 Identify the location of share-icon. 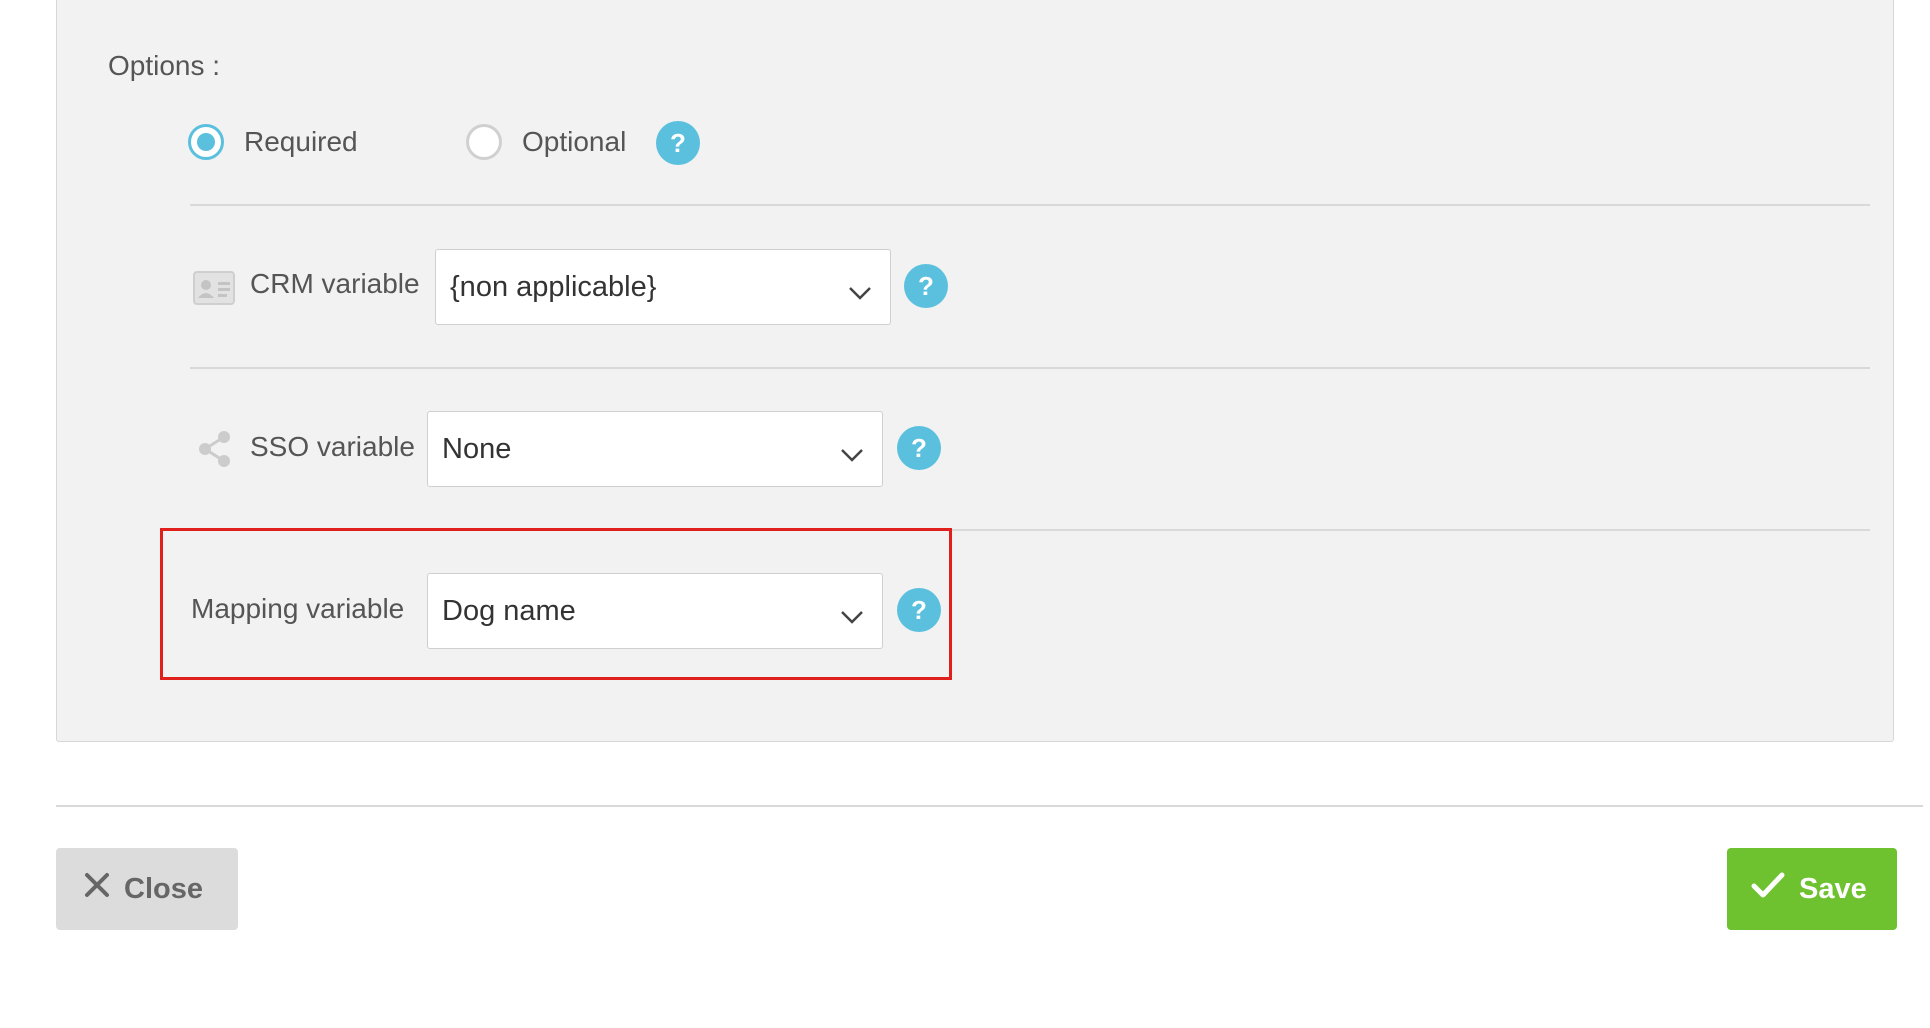
(214, 451).